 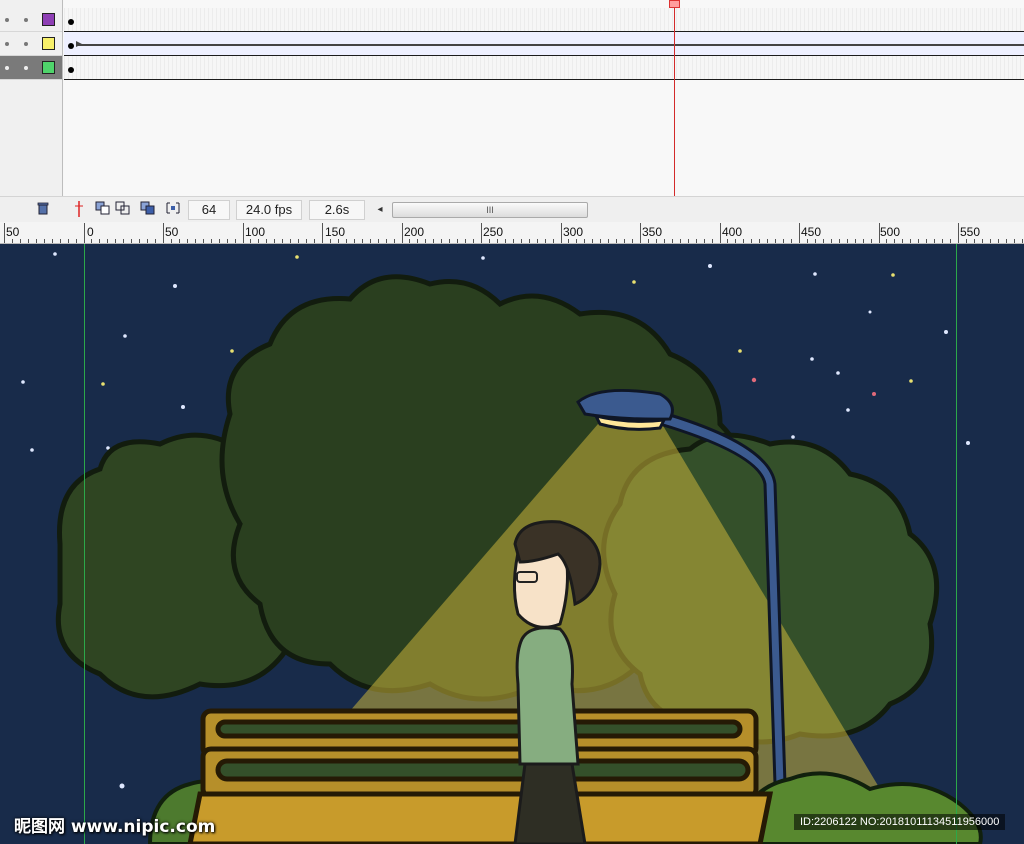 I want to click on scroll-left-icon: ◂, so click(x=380, y=210).